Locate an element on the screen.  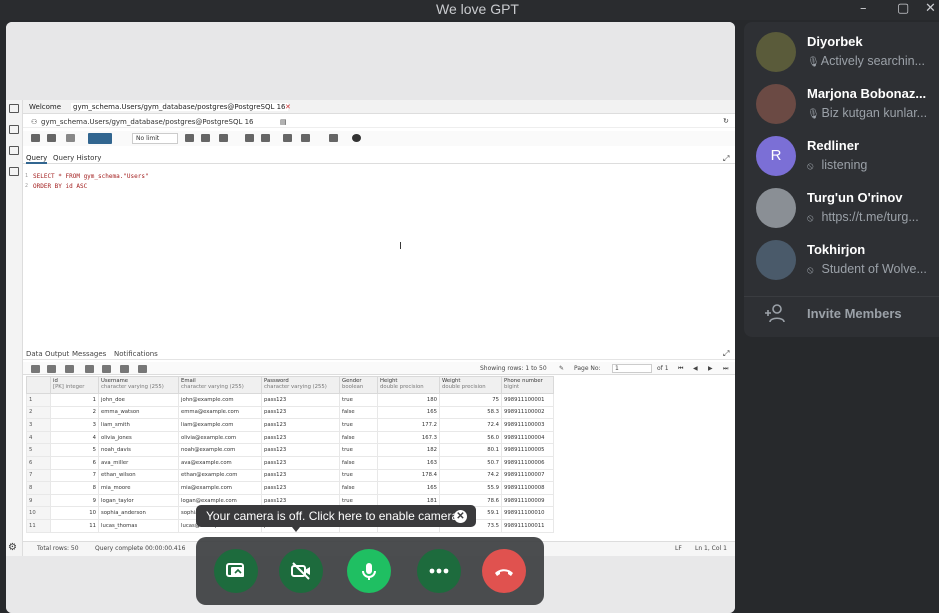
table-cell: 998911100004 is located at coordinates (527, 437).